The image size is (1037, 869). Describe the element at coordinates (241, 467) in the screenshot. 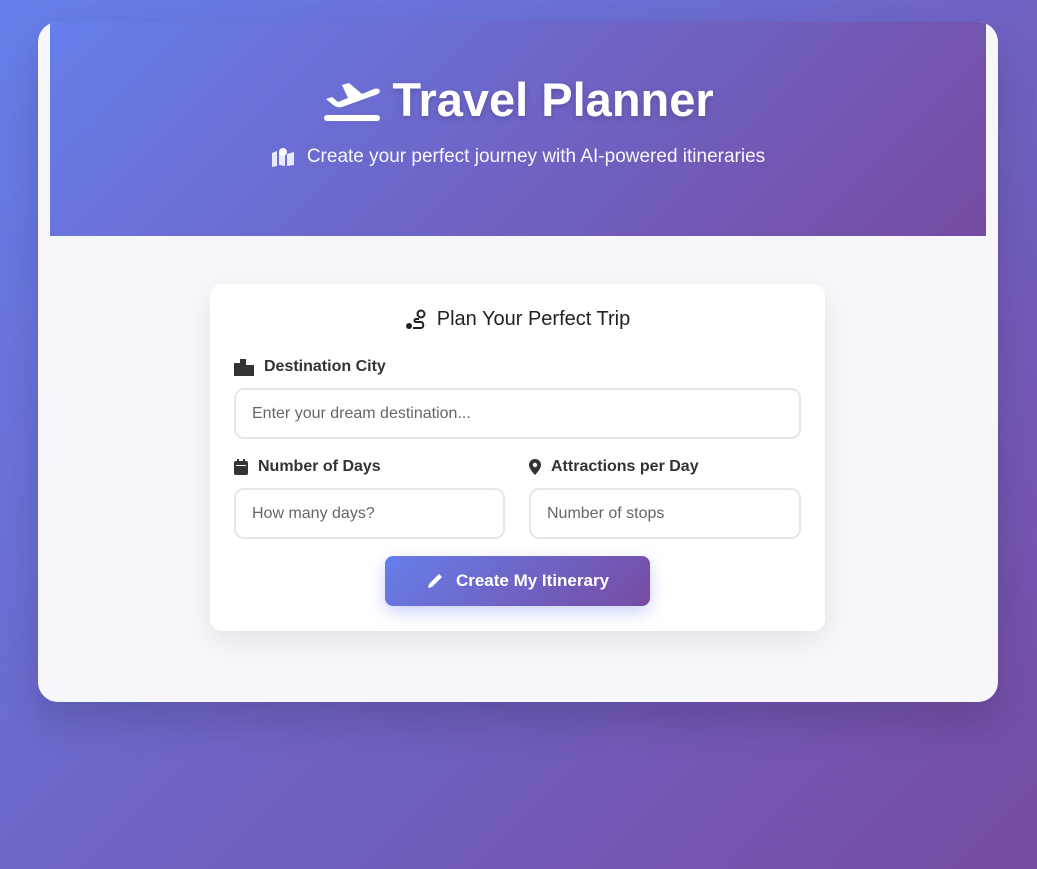

I see `calendar-icon` at that location.